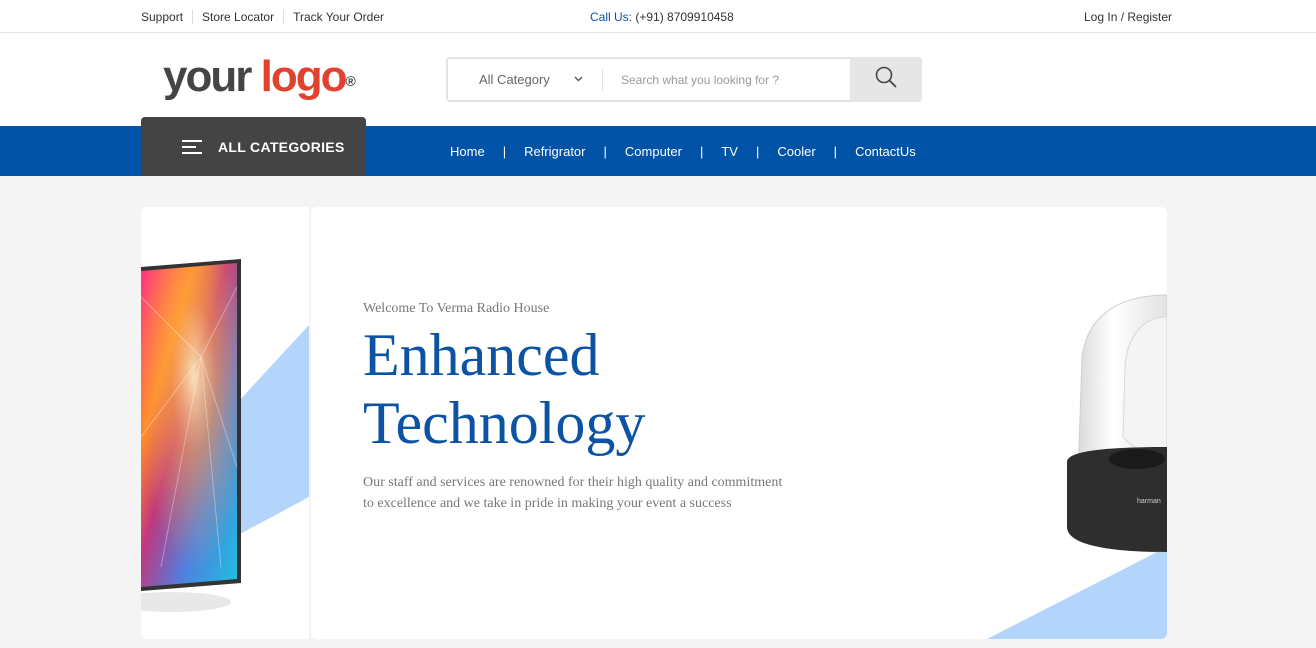 The height and width of the screenshot is (648, 1316). I want to click on search-button, so click(886, 79).